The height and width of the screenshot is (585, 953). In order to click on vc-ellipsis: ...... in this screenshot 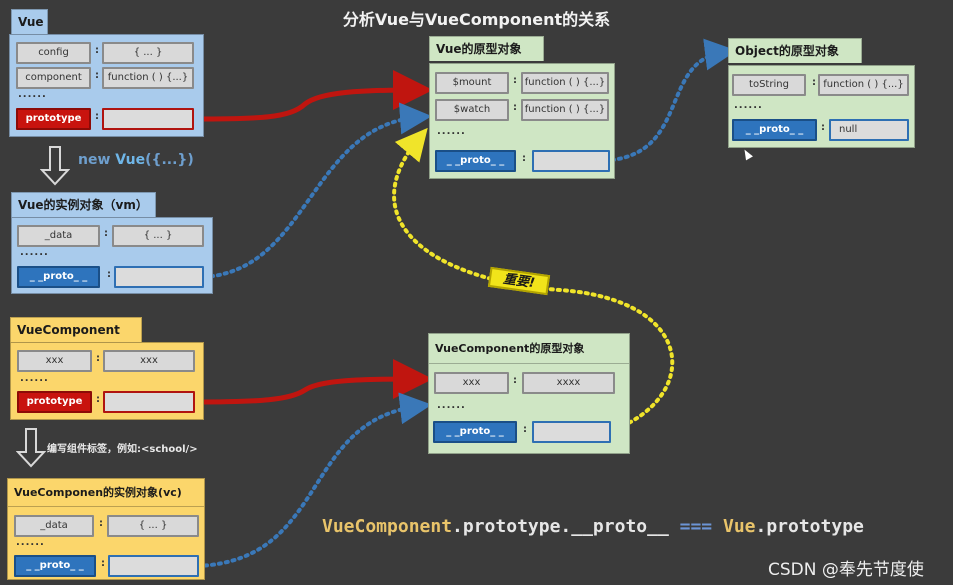, I will do `click(30, 542)`.